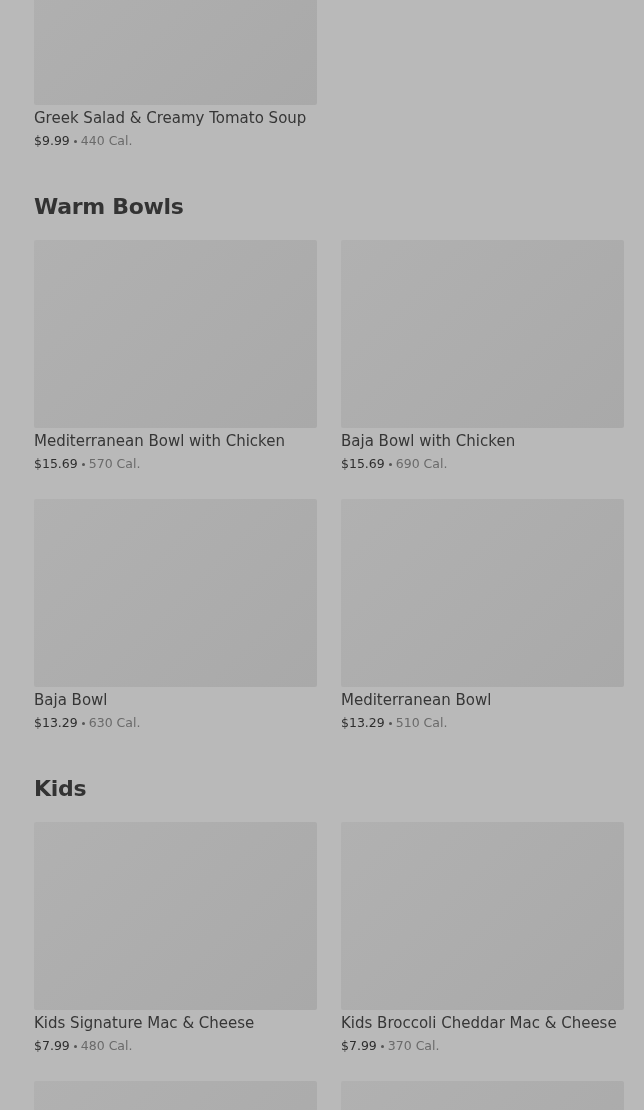  What do you see at coordinates (413, 1046) in the screenshot?
I see `item-calories: 370 Cal.` at bounding box center [413, 1046].